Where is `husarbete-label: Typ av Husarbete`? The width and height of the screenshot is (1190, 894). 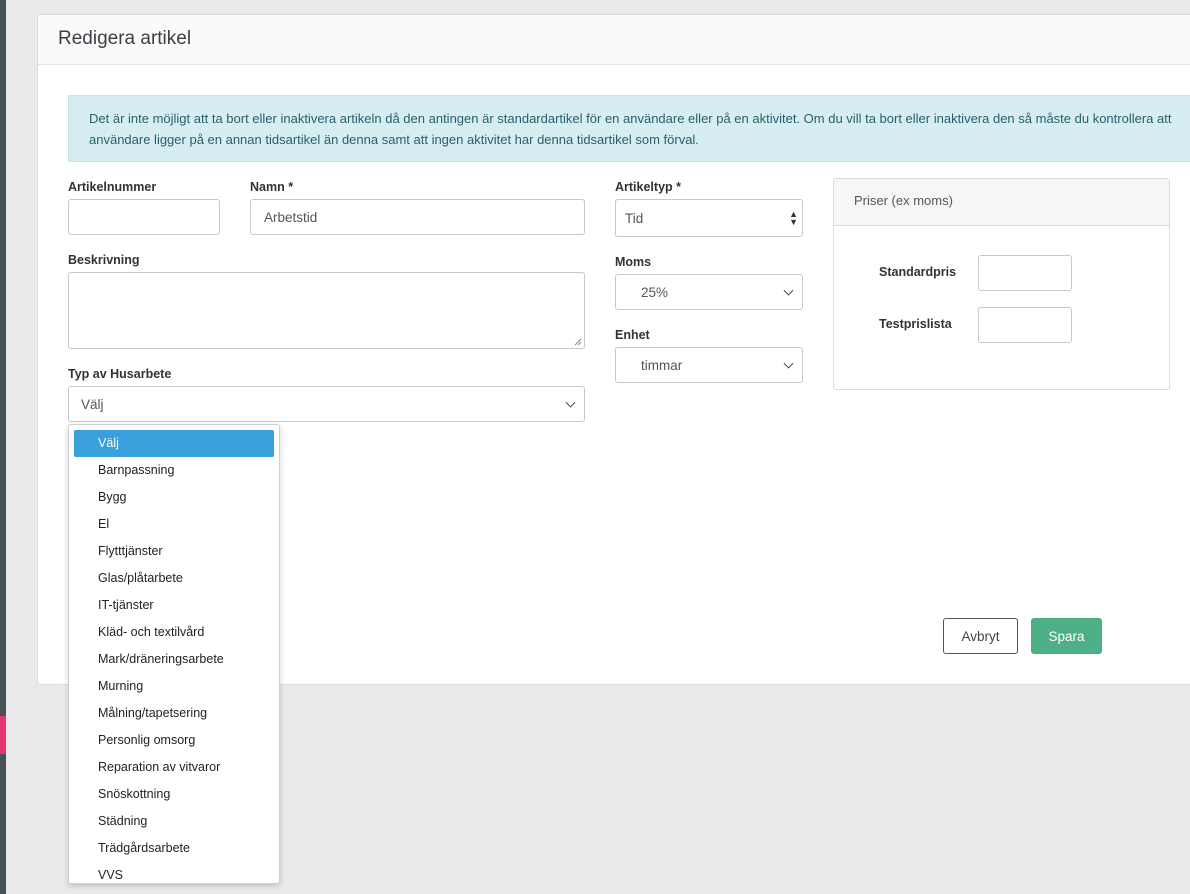 husarbete-label: Typ av Husarbete is located at coordinates (120, 374).